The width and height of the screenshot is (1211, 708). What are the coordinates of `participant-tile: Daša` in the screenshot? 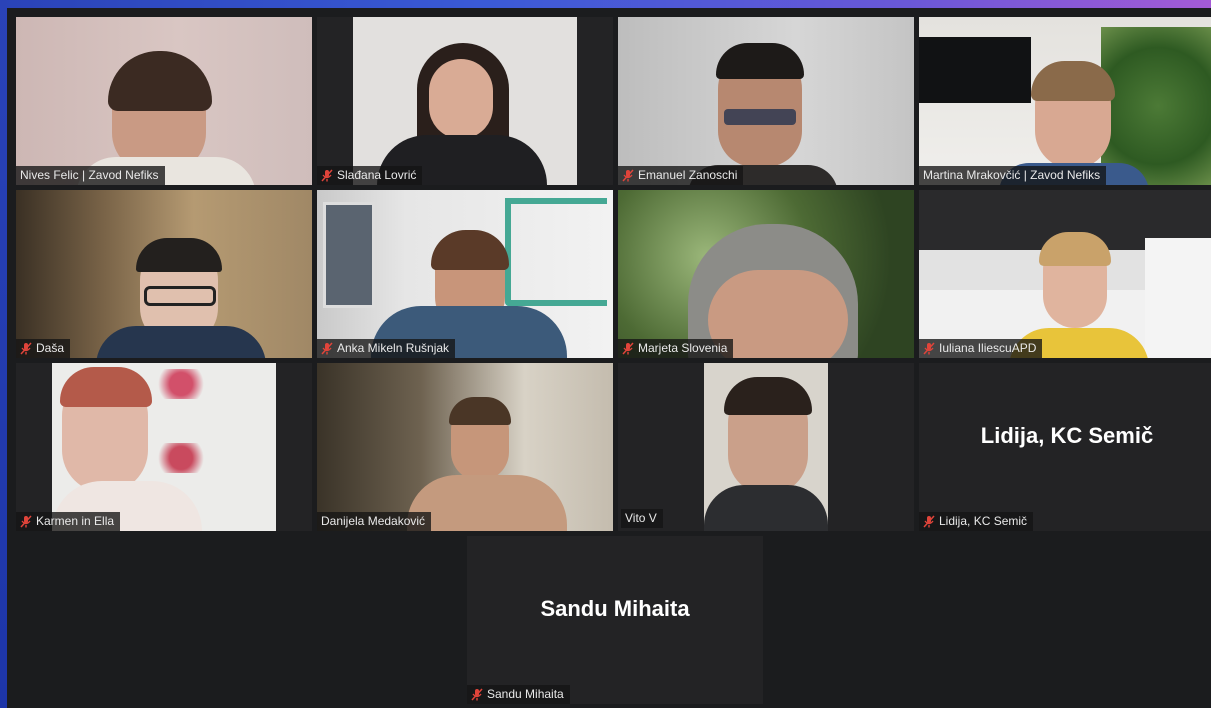 It's located at (164, 274).